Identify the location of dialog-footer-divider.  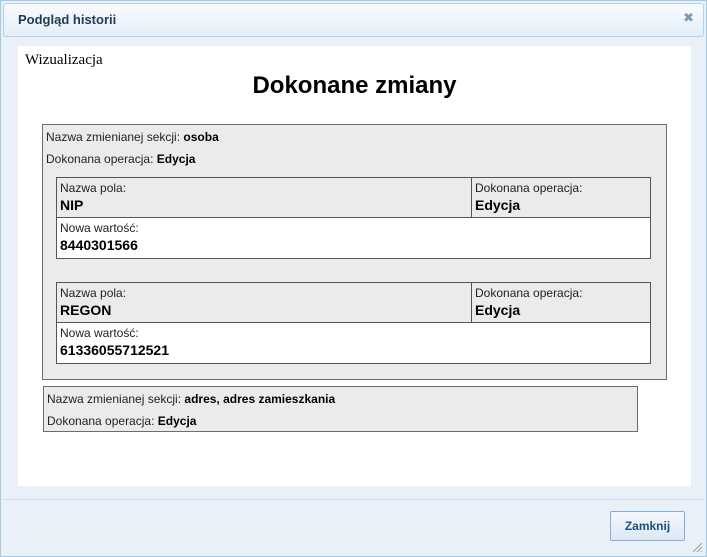
(353, 499).